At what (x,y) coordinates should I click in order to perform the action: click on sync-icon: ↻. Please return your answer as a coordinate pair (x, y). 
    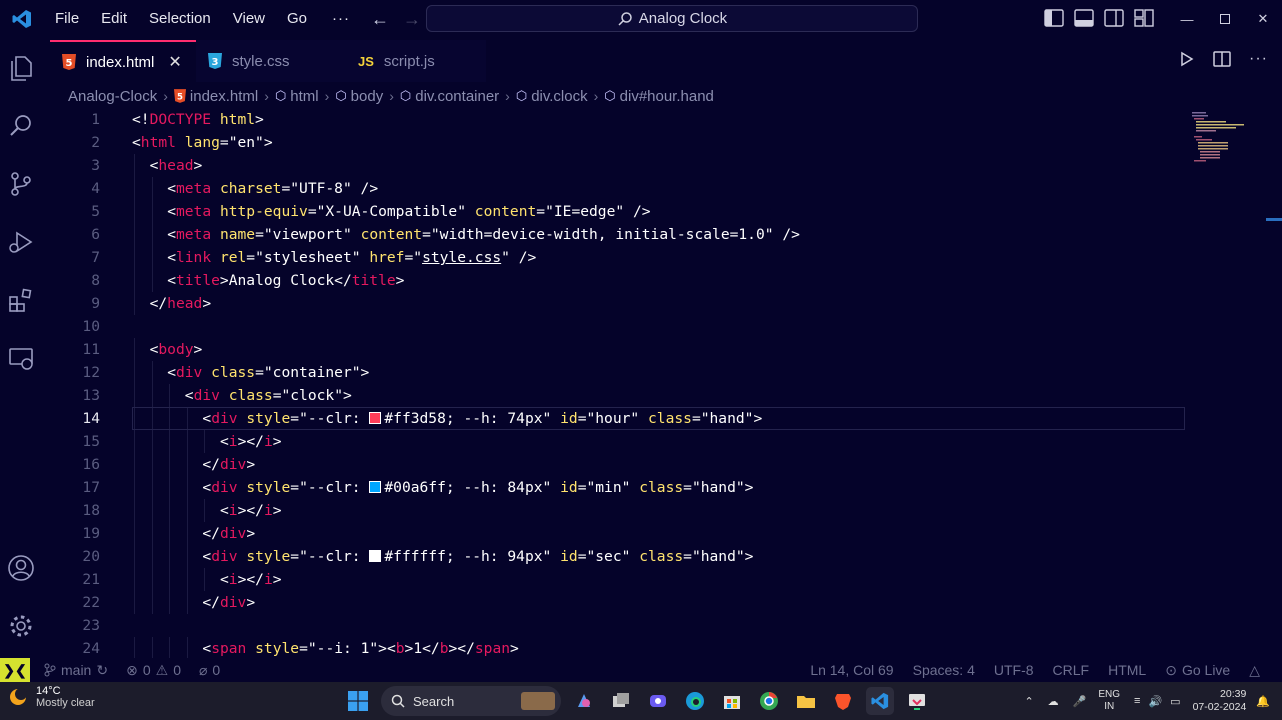
    Looking at the image, I should click on (102, 670).